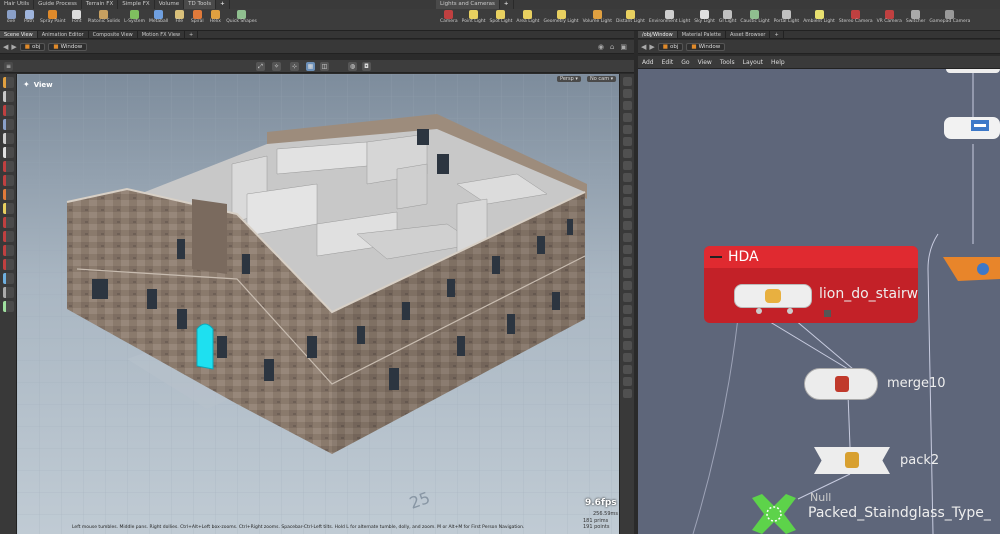 The image size is (1000, 534). Describe the element at coordinates (774, 514) in the screenshot. I see `null-node` at that location.